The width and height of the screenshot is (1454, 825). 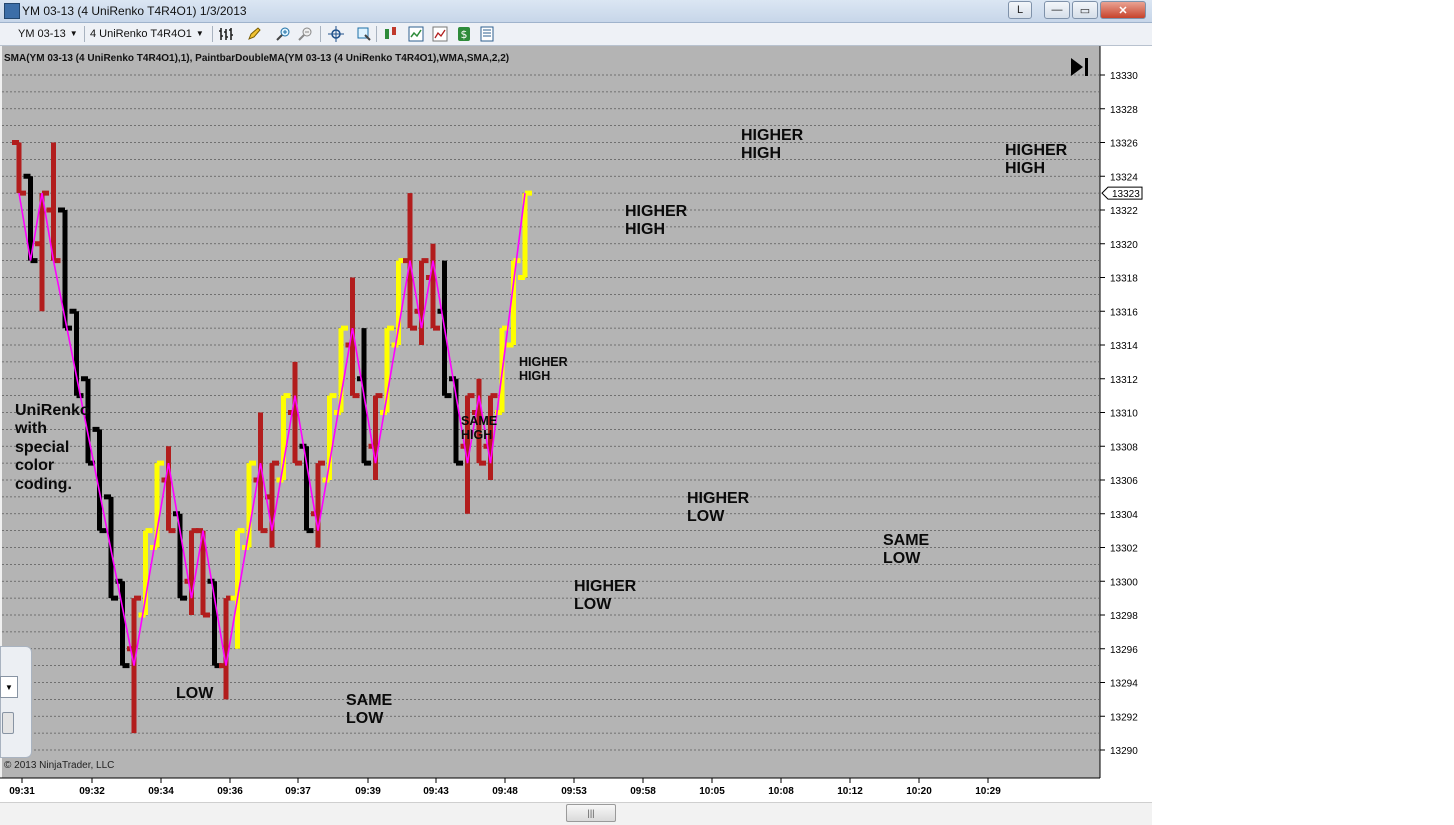 I want to click on instrument-select: YM 03-13 ▼, so click(x=48, y=33).